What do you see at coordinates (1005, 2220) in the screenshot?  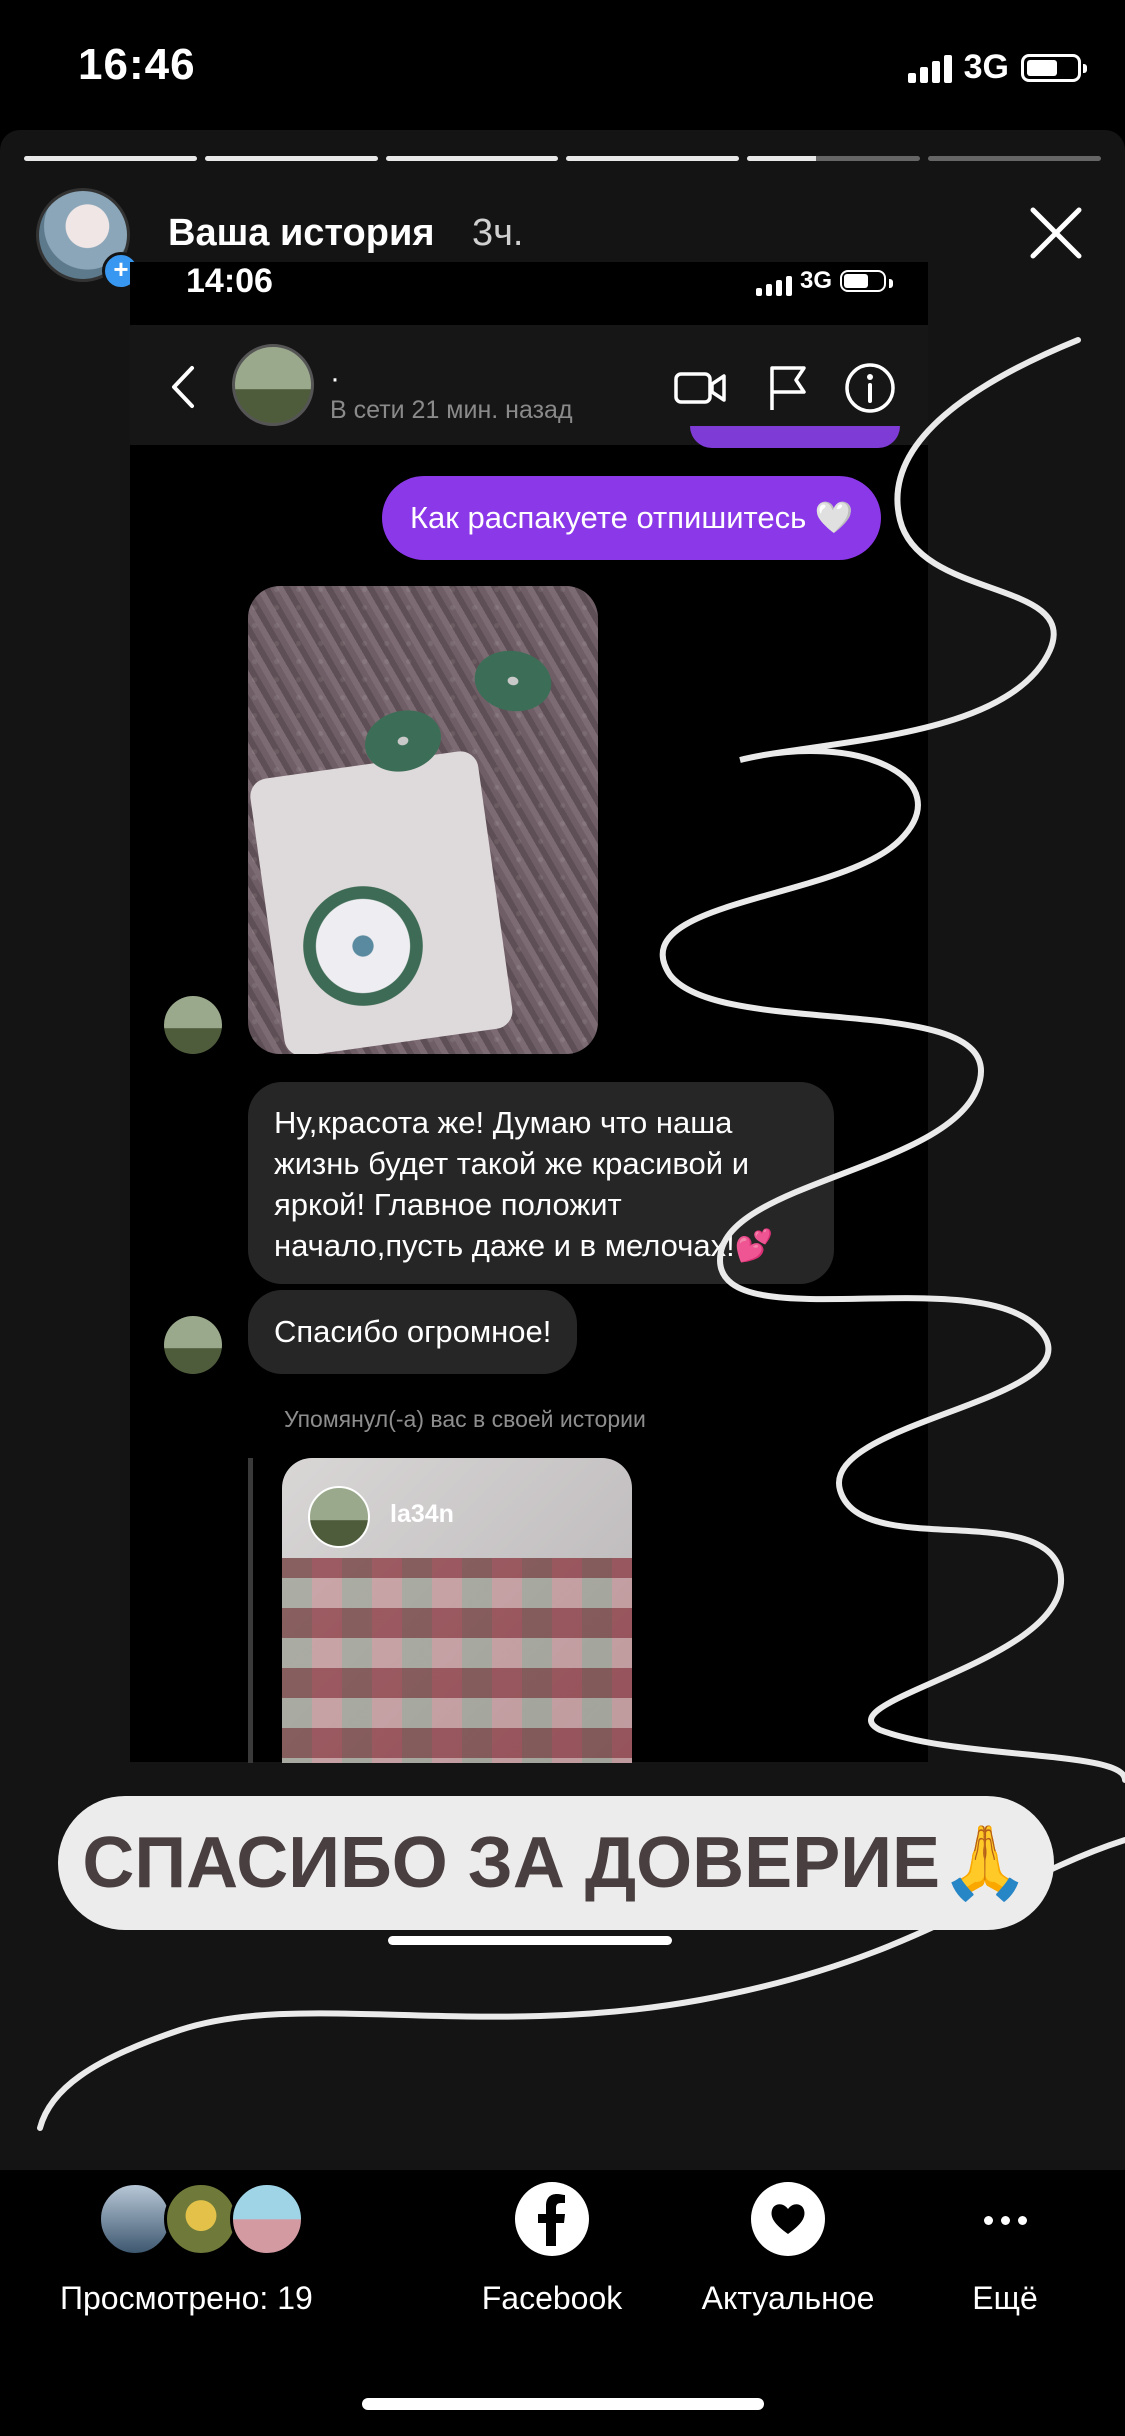 I see `more-icon` at bounding box center [1005, 2220].